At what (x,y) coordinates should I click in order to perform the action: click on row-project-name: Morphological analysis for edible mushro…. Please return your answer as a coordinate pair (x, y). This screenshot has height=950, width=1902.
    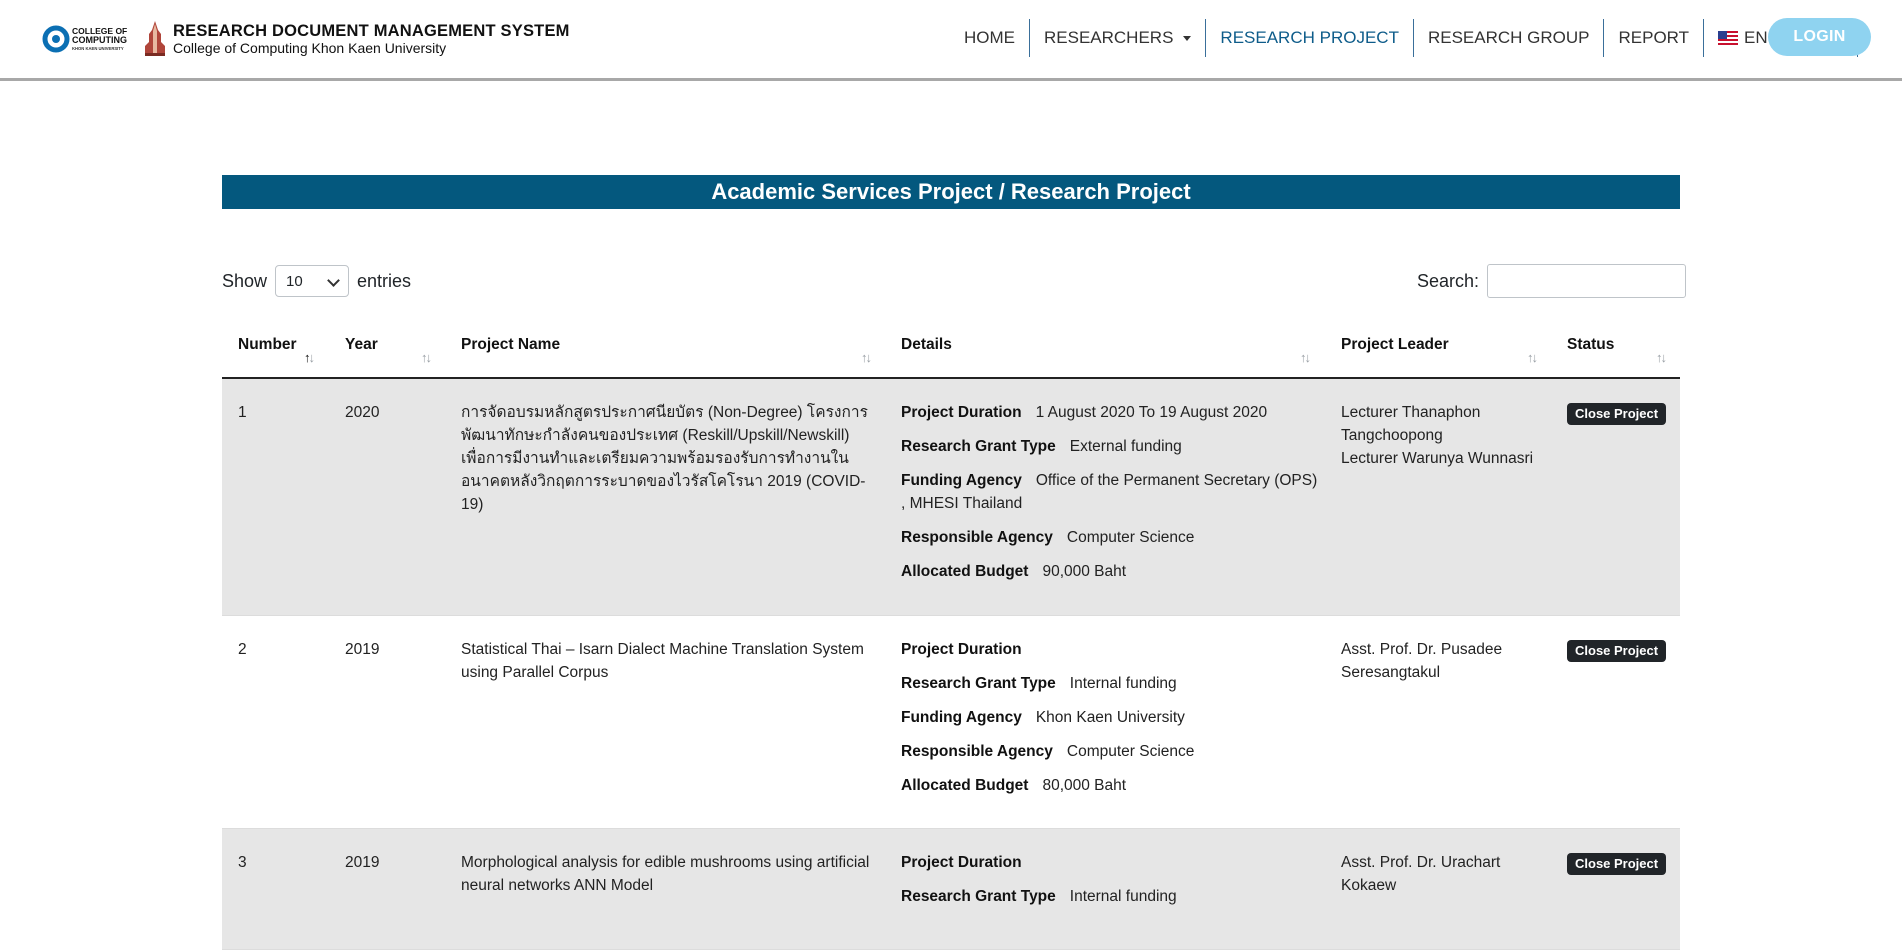
    Looking at the image, I should click on (665, 874).